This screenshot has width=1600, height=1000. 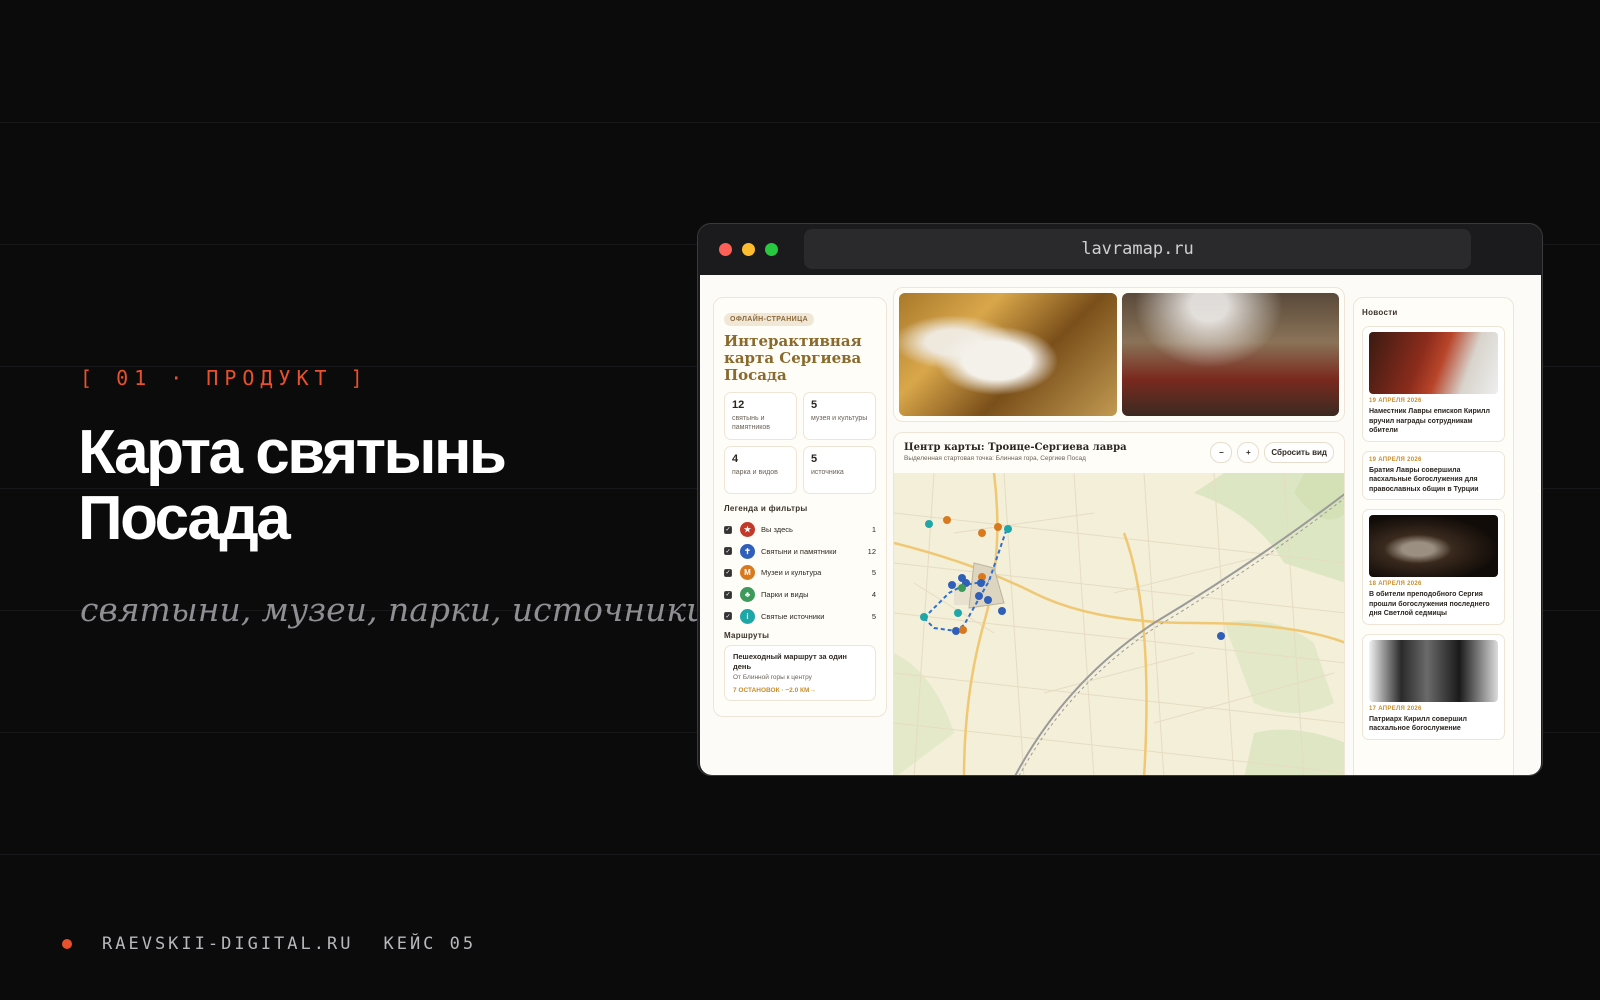 What do you see at coordinates (430, 944) in the screenshot?
I see `footer-case: КЕЙС 05` at bounding box center [430, 944].